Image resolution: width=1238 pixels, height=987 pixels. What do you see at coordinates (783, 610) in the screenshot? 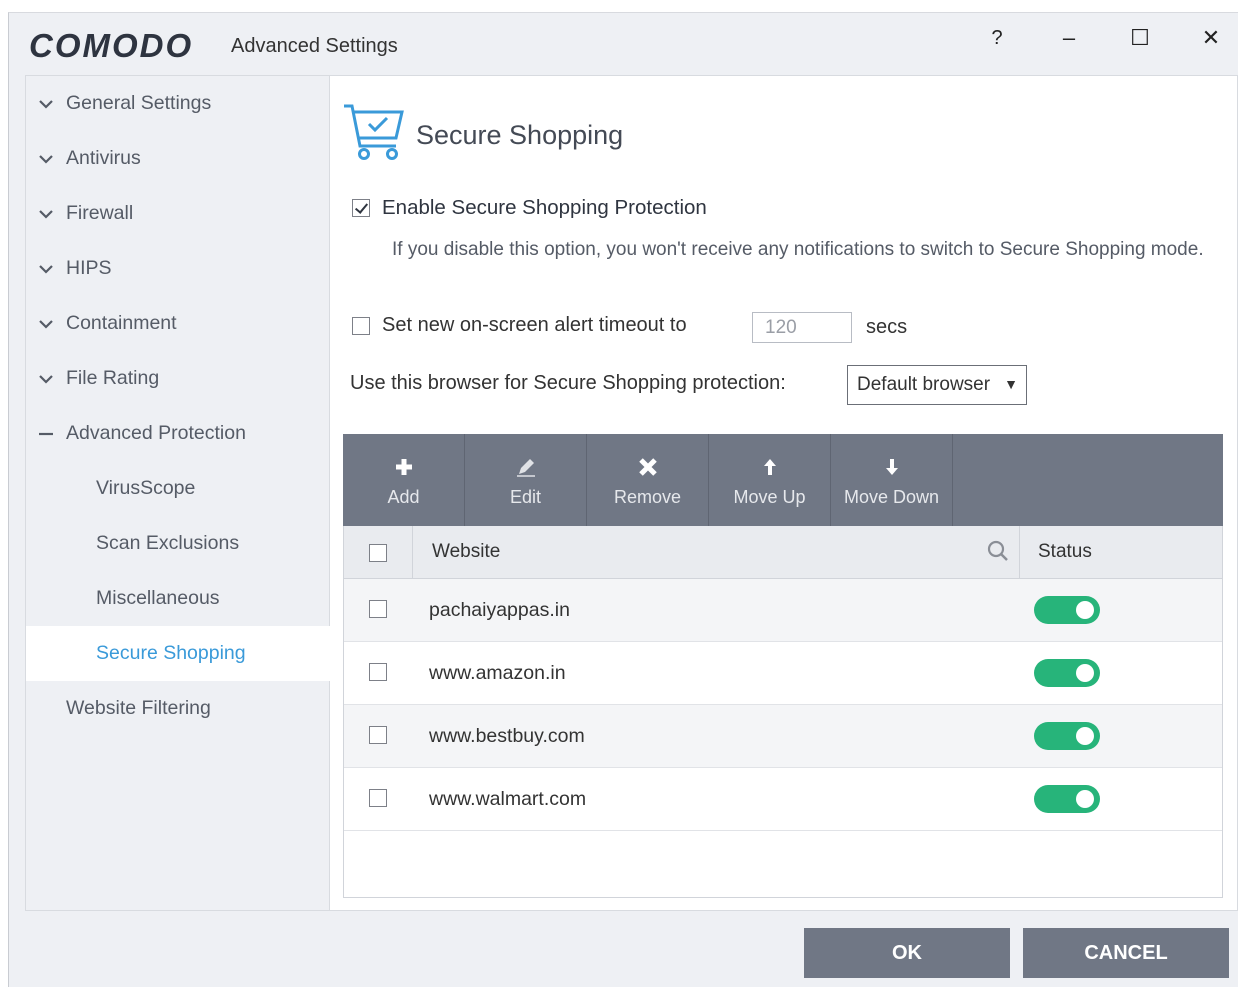
I see `table-row: pachaiyappas.in` at bounding box center [783, 610].